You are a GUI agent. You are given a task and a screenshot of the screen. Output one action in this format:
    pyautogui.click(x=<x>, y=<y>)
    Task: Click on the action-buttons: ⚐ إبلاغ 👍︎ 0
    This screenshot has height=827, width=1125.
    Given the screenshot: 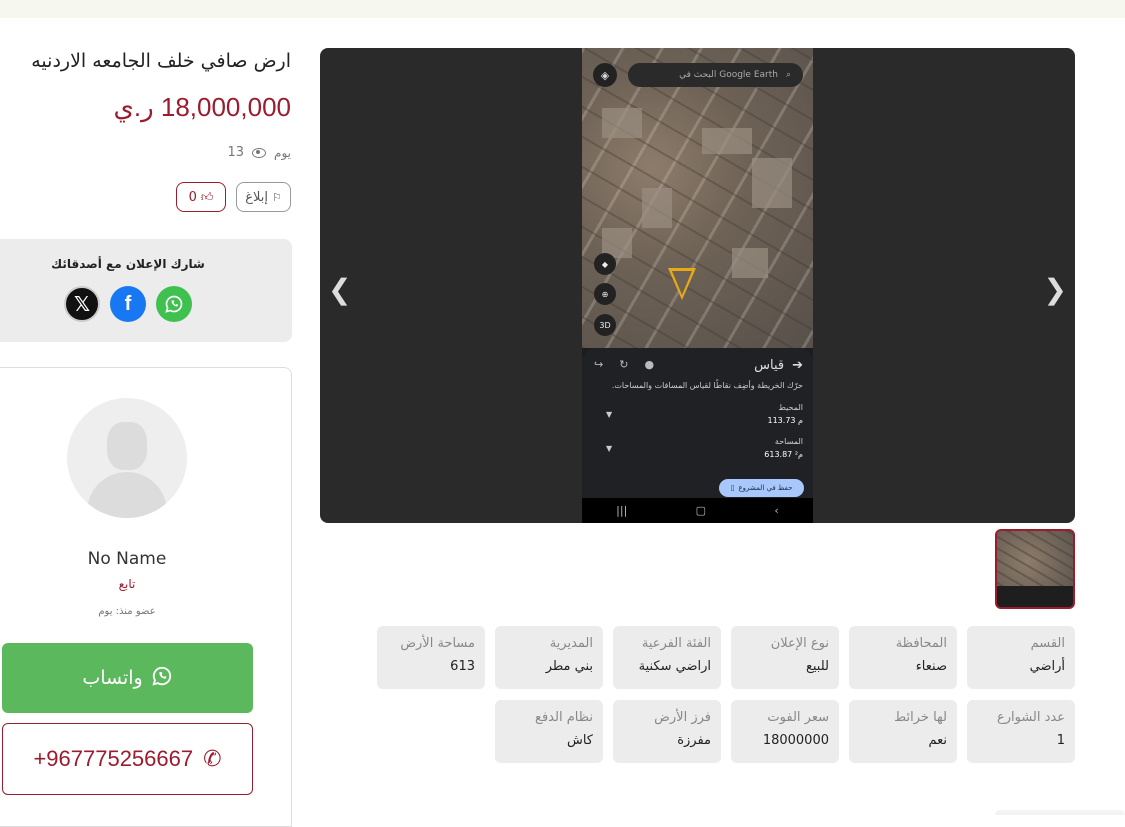 What is the action you would take?
    pyautogui.click(x=233, y=197)
    